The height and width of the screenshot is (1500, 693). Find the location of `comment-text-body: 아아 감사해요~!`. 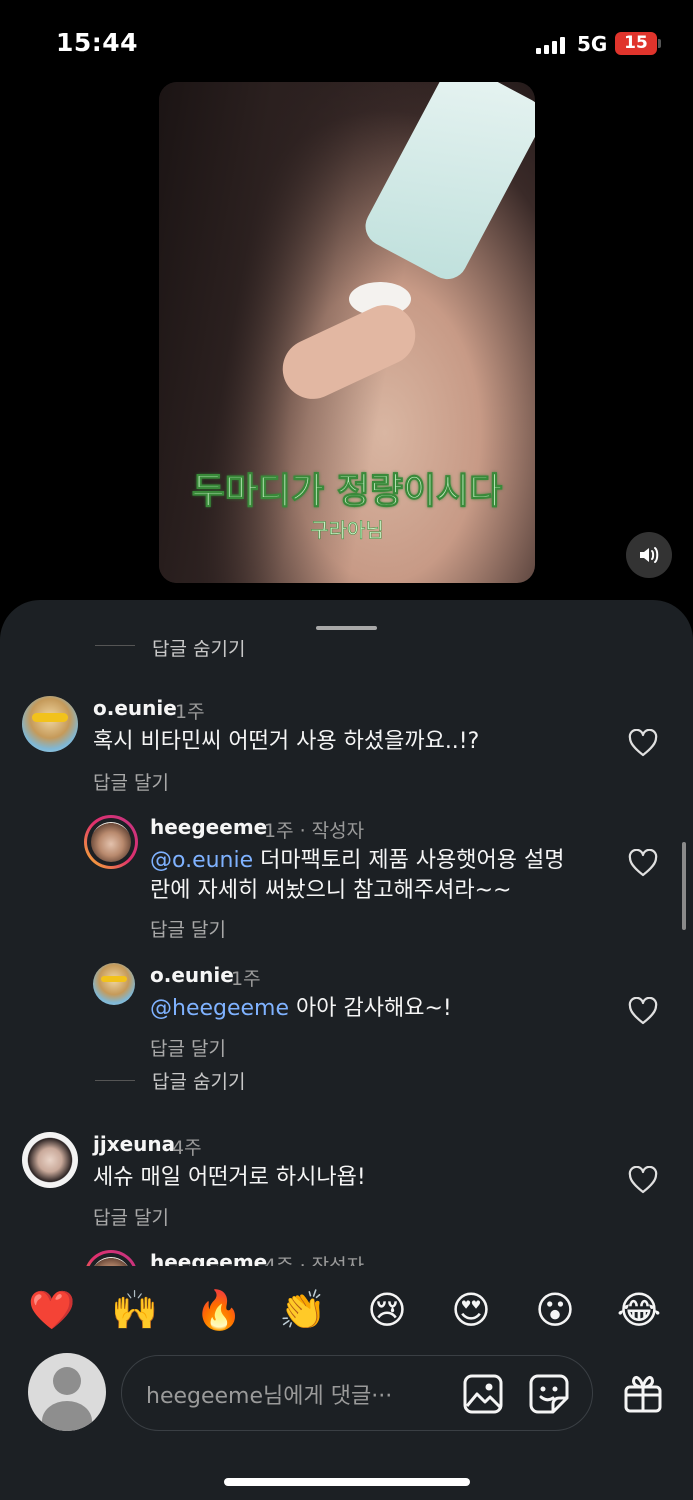

comment-text-body: 아아 감사해요~! is located at coordinates (370, 1008).